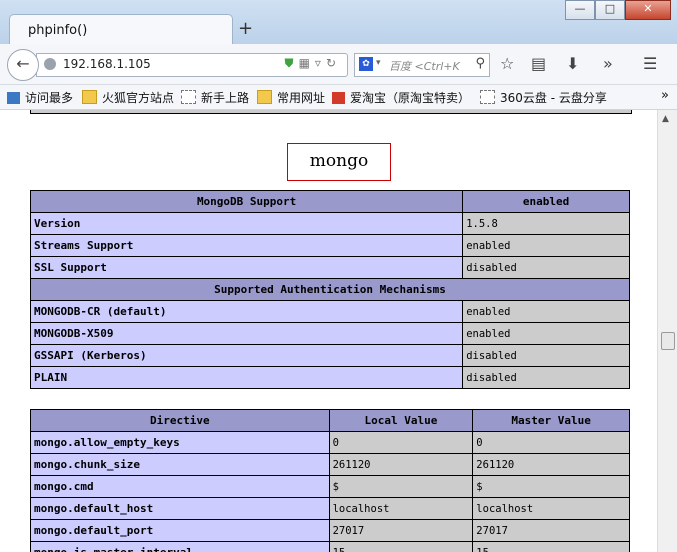  What do you see at coordinates (301, 98) in the screenshot?
I see `bookmark-label: 常用网址` at bounding box center [301, 98].